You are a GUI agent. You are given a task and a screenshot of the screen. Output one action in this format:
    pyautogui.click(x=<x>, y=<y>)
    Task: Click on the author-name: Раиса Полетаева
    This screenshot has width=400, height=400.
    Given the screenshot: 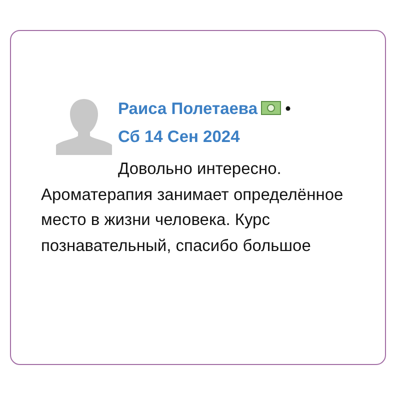 What is the action you would take?
    pyautogui.click(x=188, y=109)
    